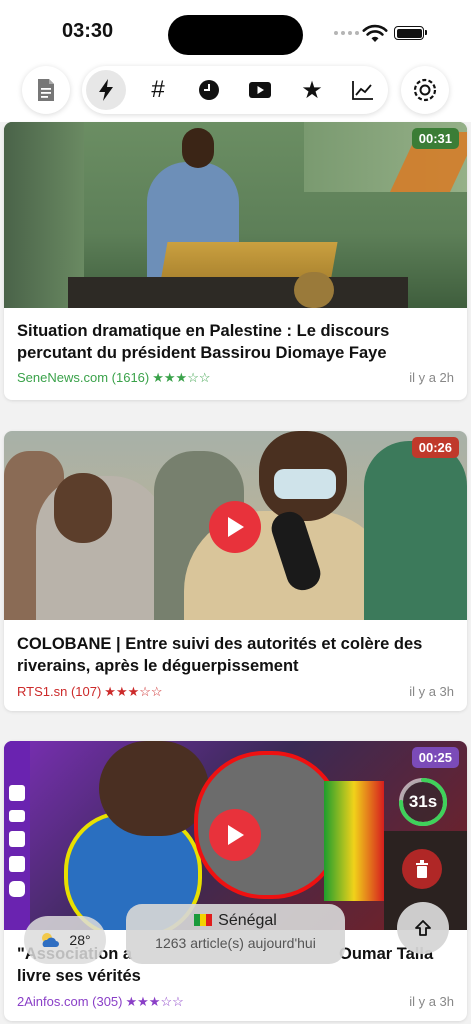 The image size is (471, 1024). I want to click on source-name: RTS1.sn (107), so click(59, 691).